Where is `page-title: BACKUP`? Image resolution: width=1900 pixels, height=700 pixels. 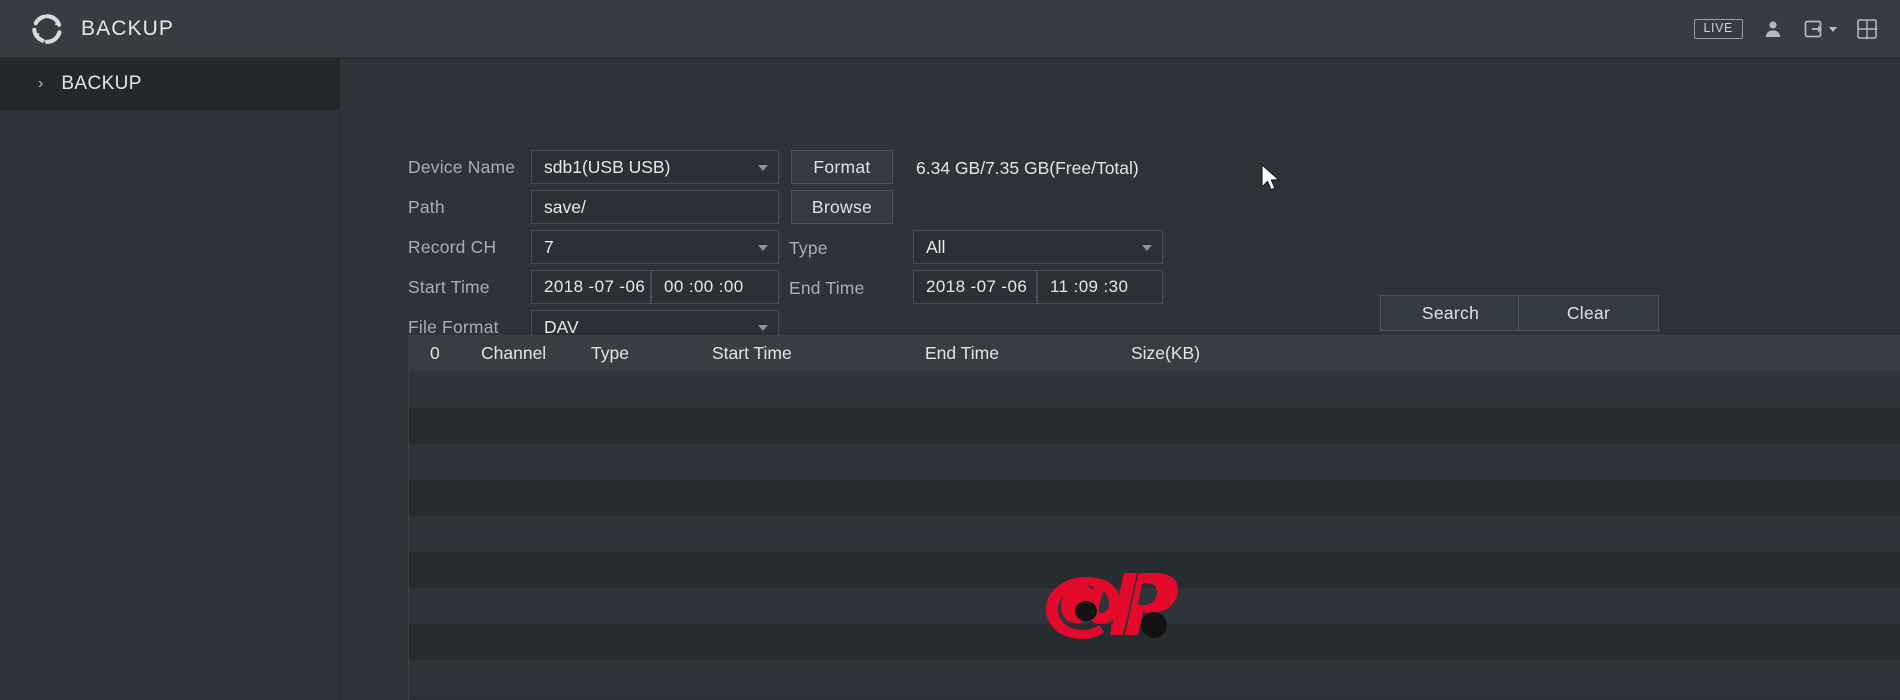
page-title: BACKUP is located at coordinates (127, 28).